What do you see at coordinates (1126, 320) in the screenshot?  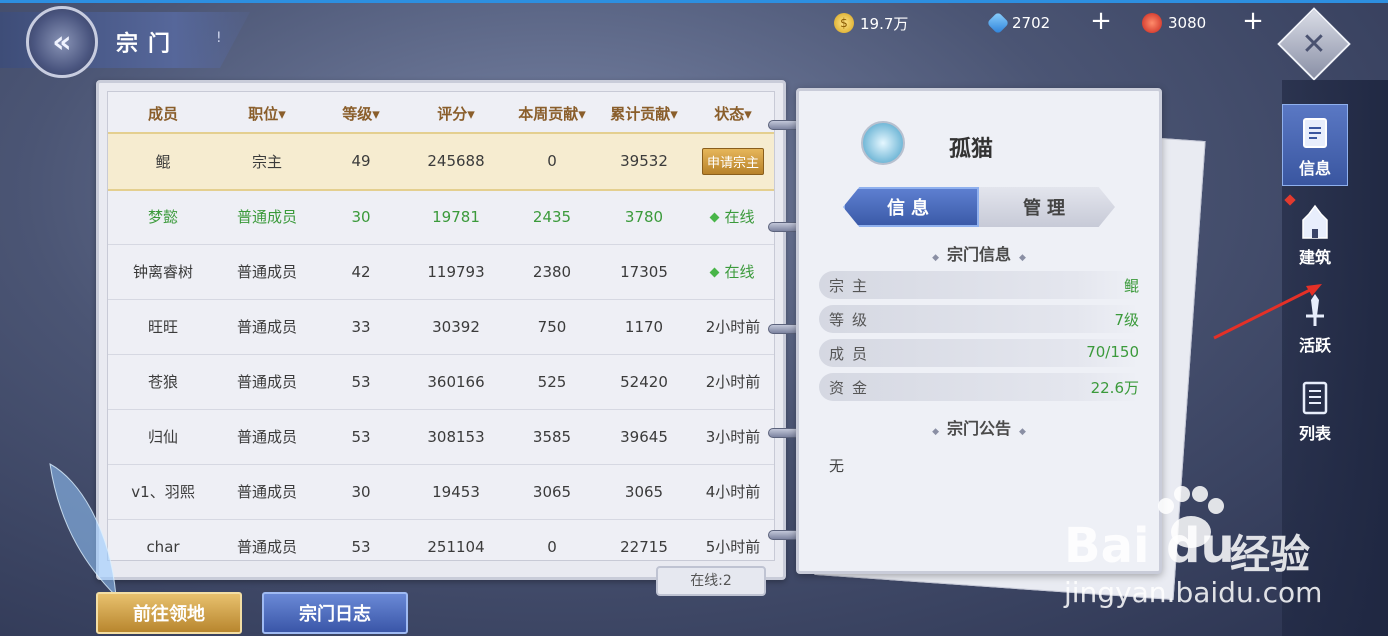 I see `info-value: 7级` at bounding box center [1126, 320].